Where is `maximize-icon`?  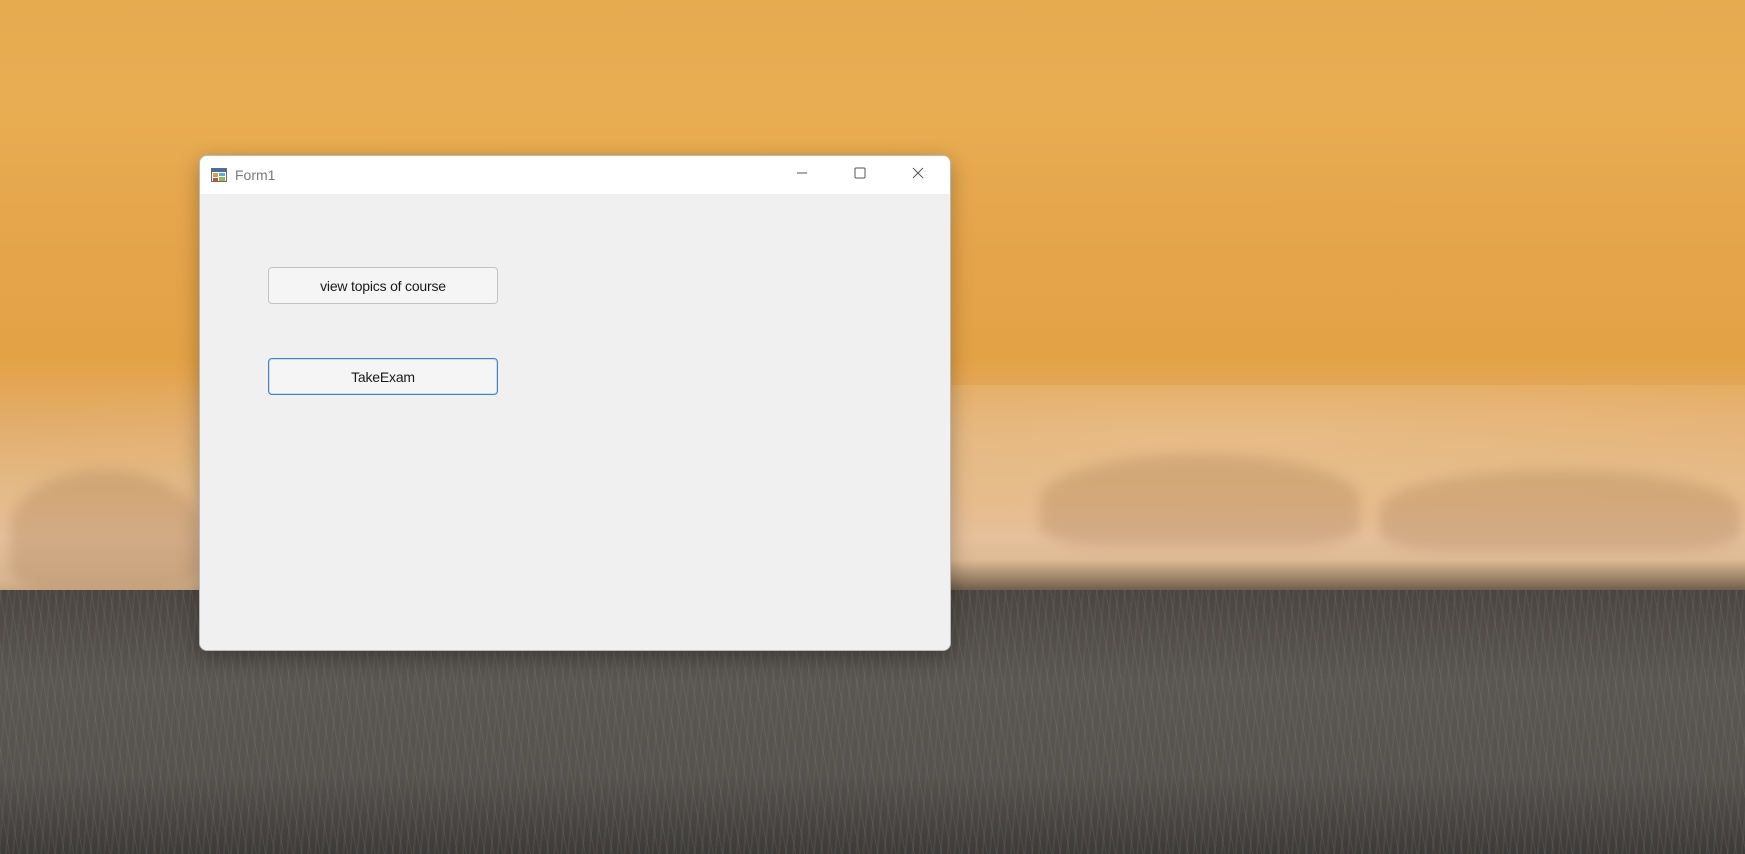 maximize-icon is located at coordinates (860, 175).